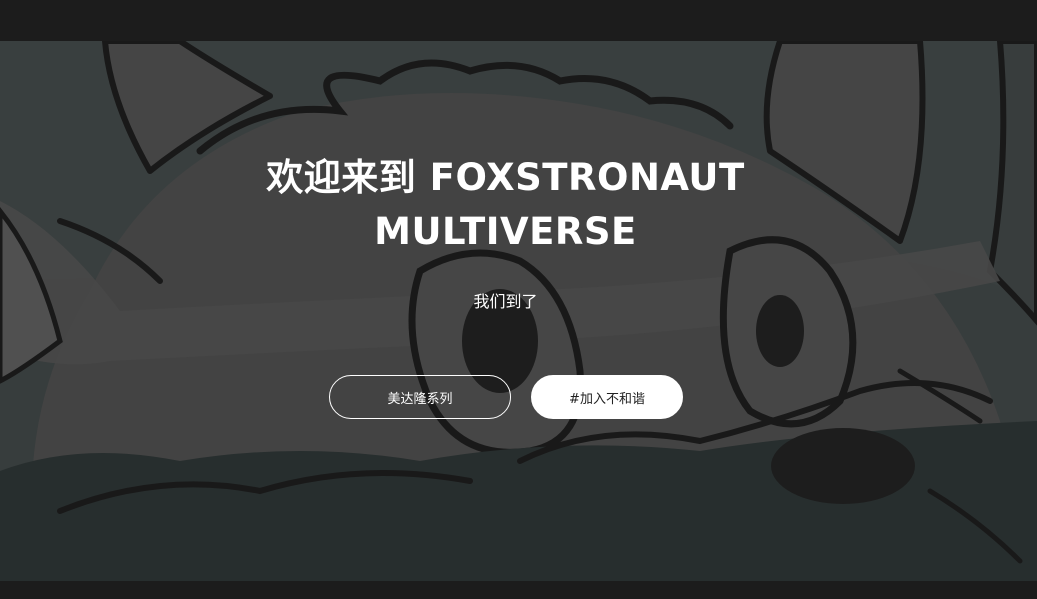 The image size is (1037, 599). What do you see at coordinates (518, 20) in the screenshot?
I see `top-bar` at bounding box center [518, 20].